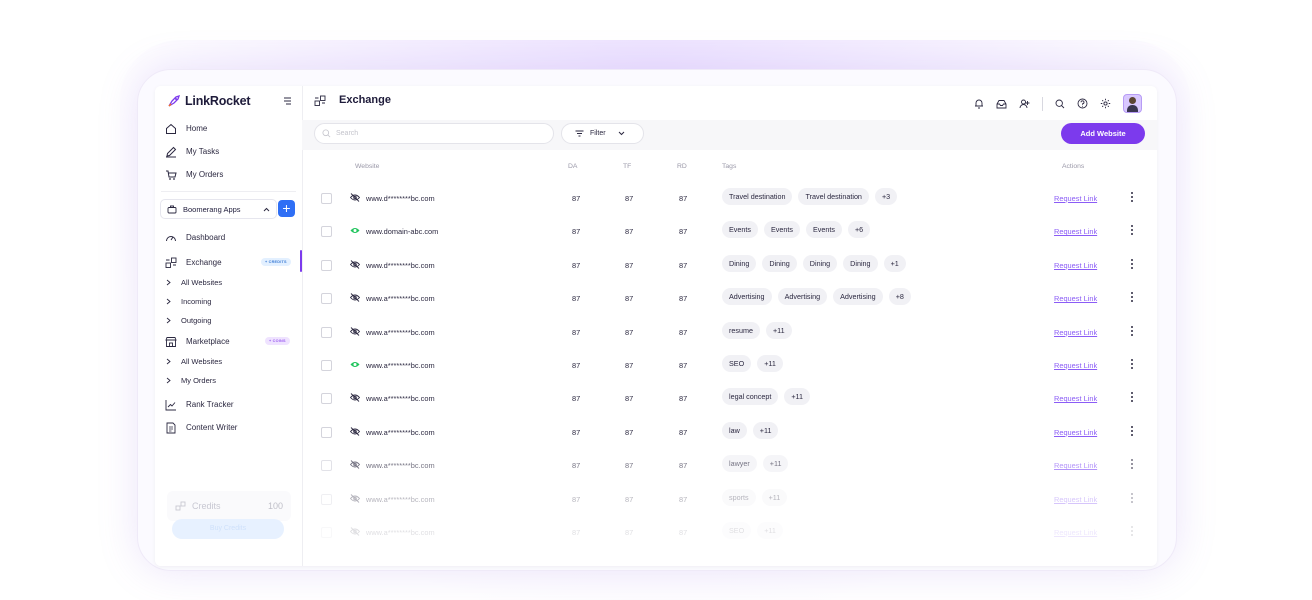  I want to click on column-header-tf: TF, so click(627, 166).